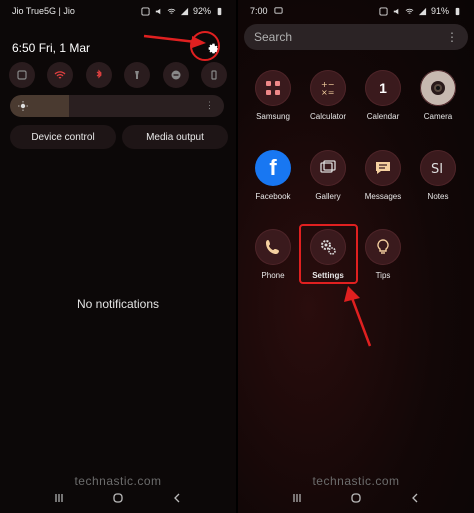 The image size is (474, 513). I want to click on battery-saver-icon, so click(214, 75).